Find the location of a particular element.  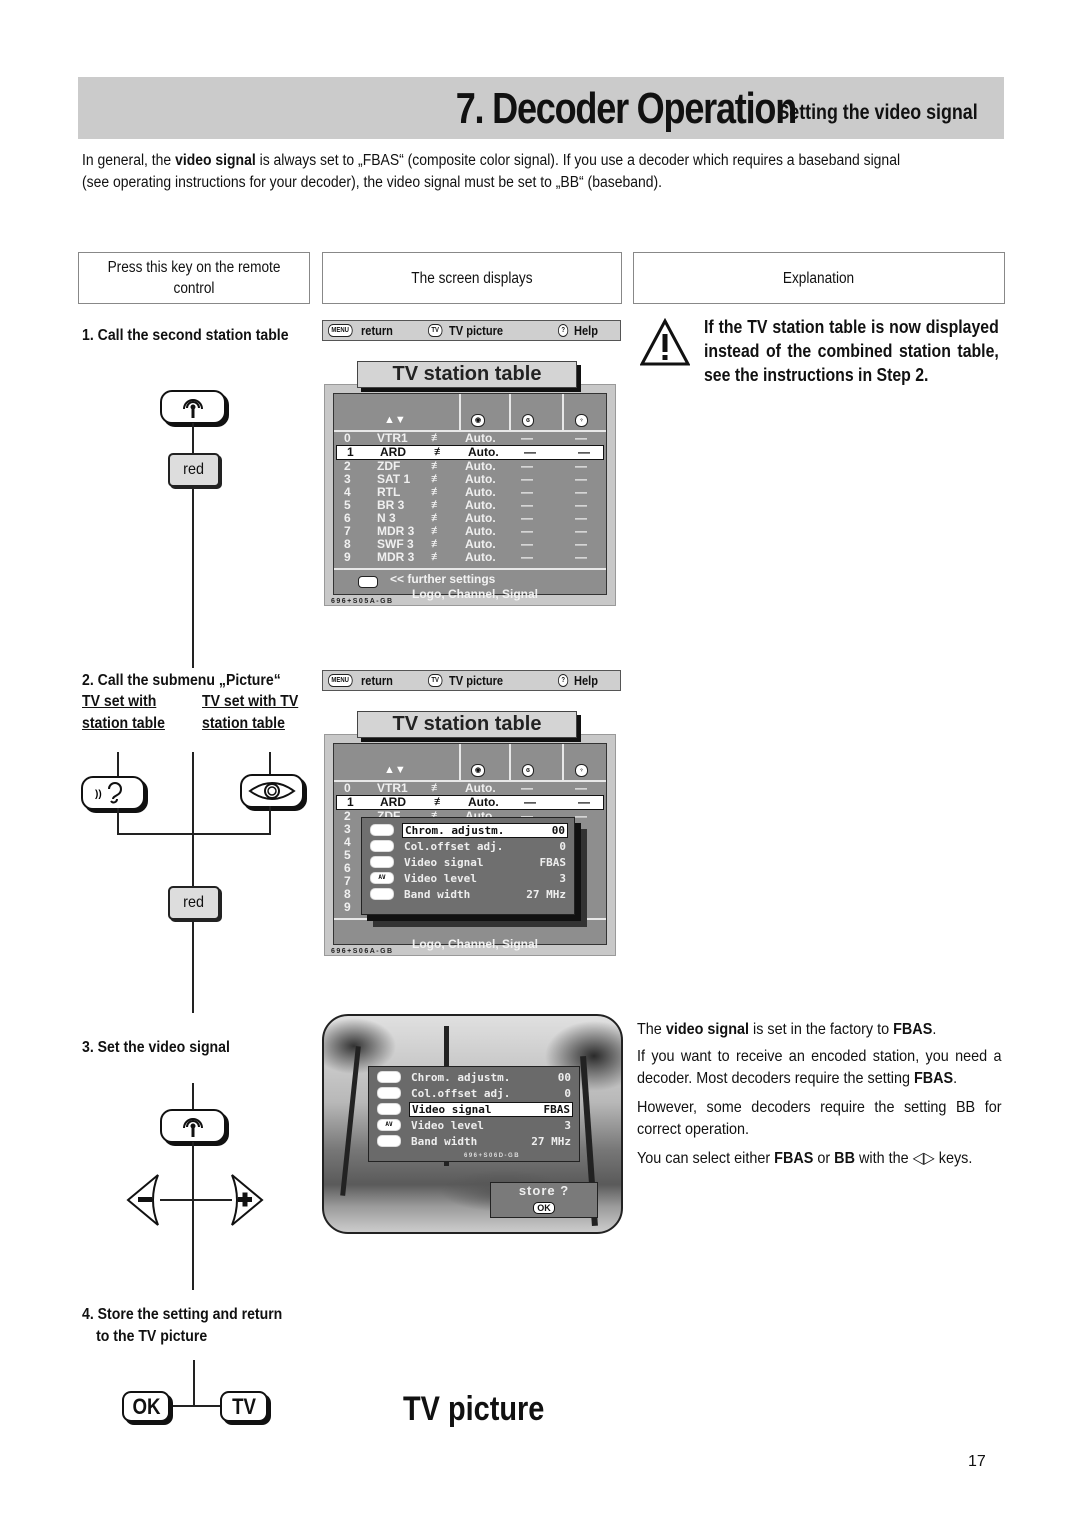

intro-text: In general, the is located at coordinates (129, 160).